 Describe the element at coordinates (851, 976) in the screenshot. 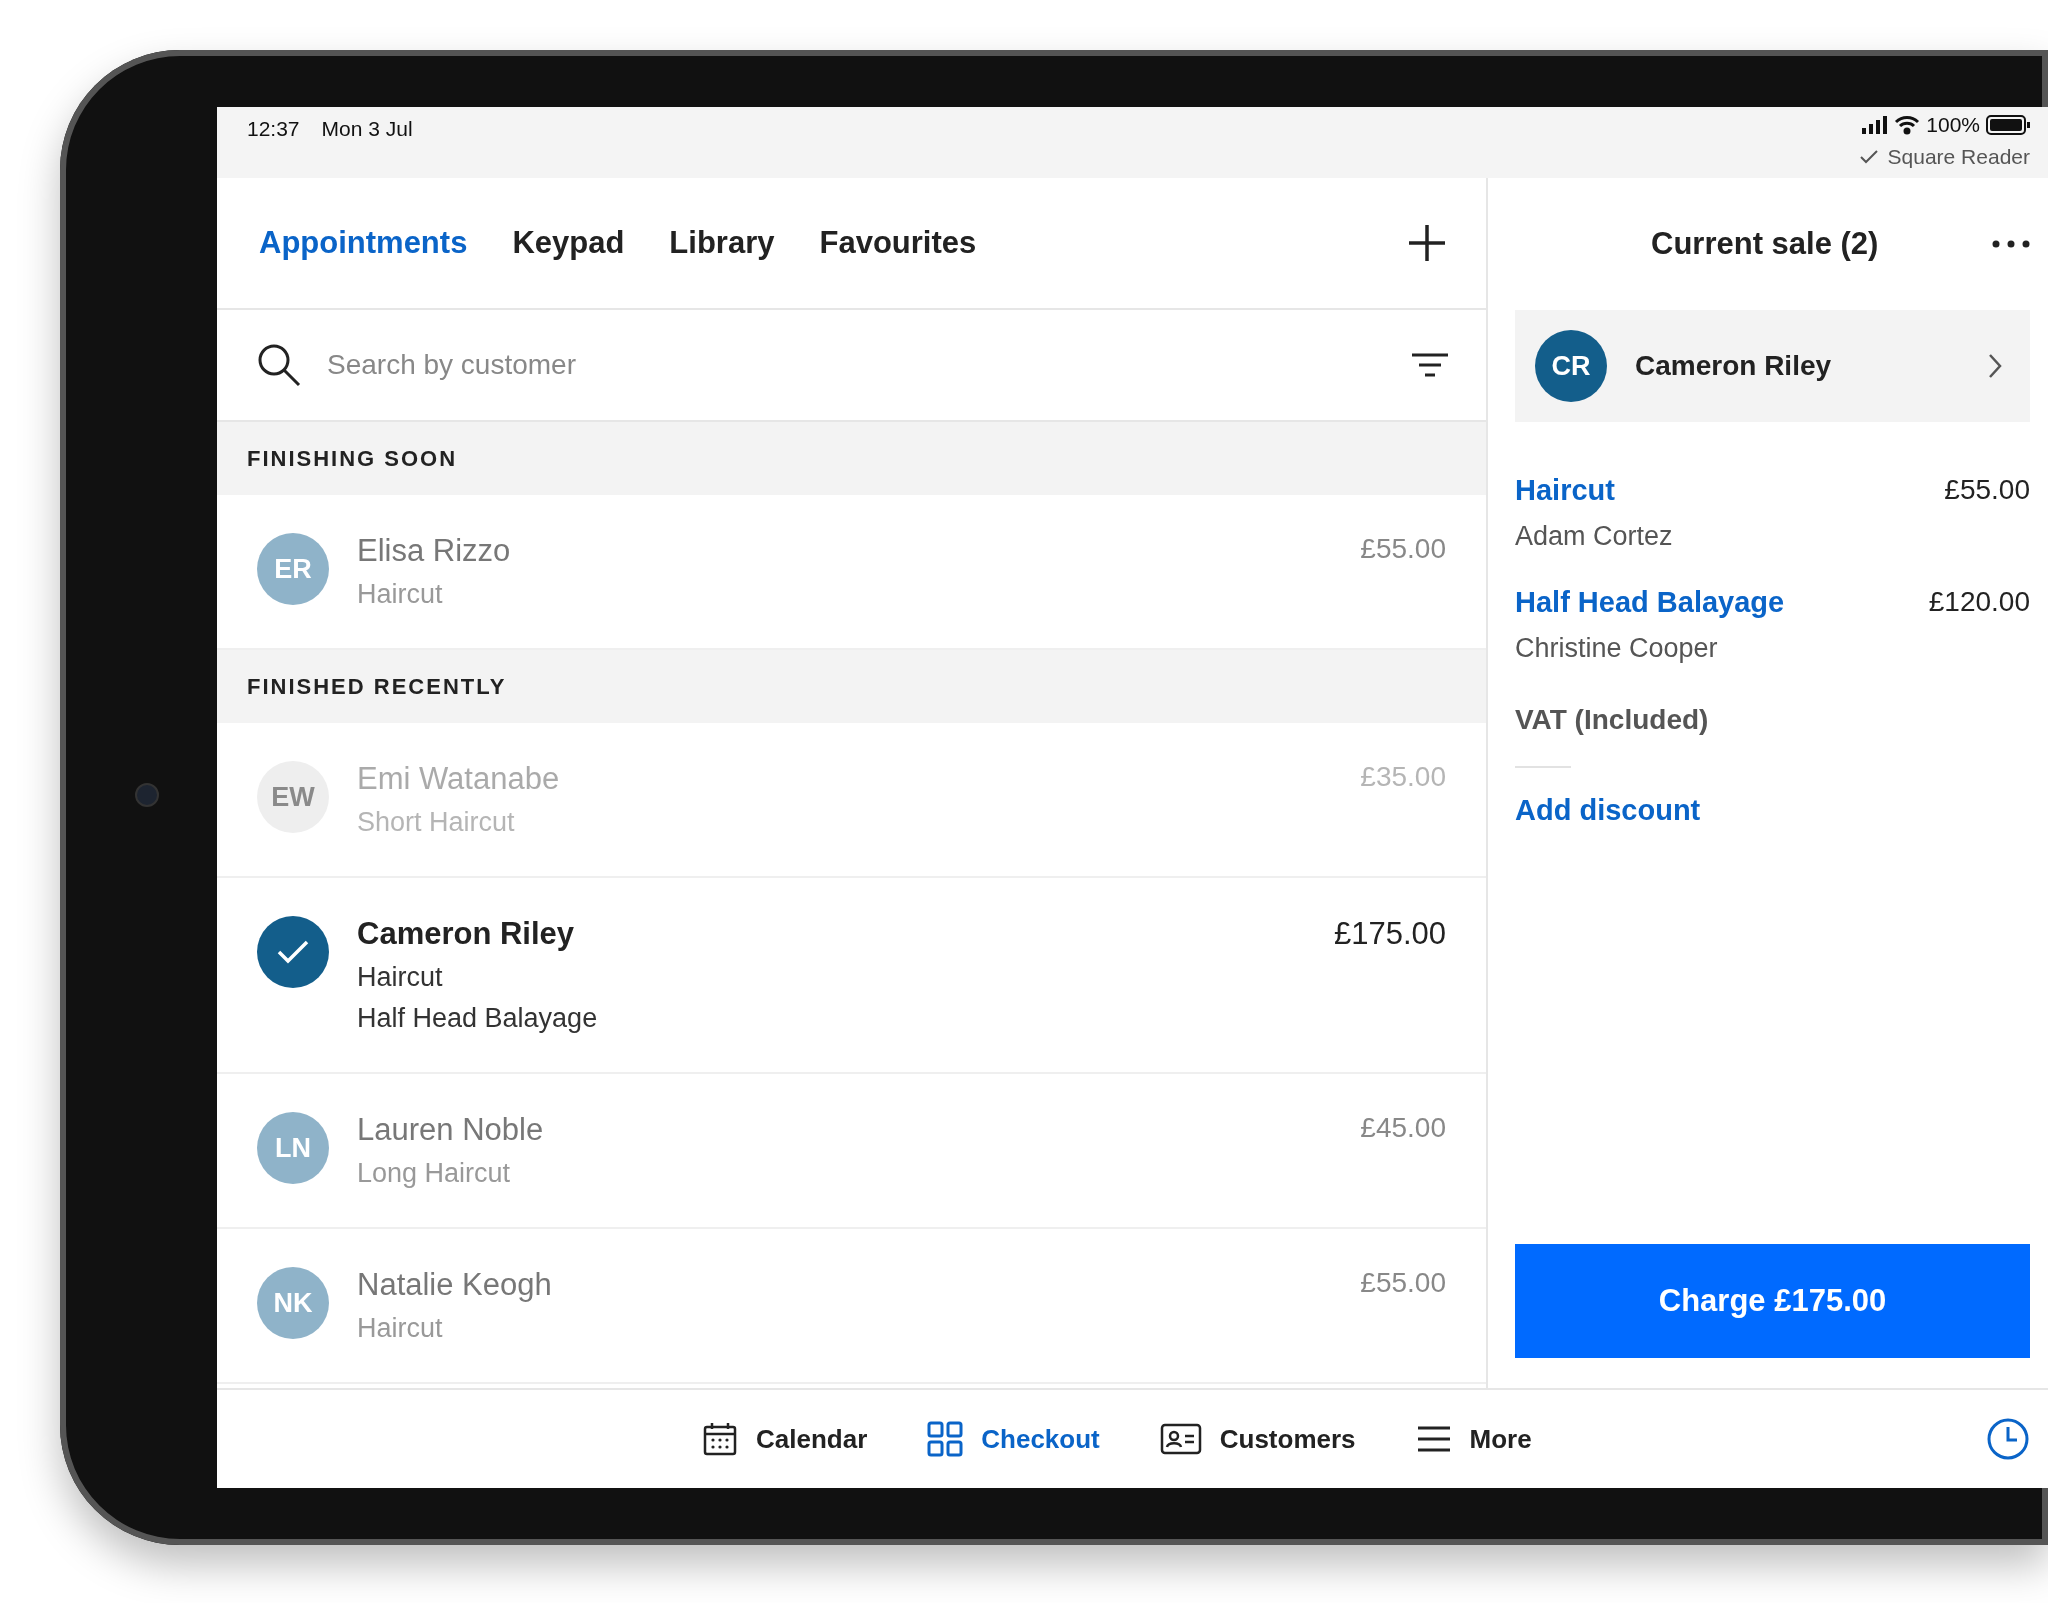

I see `appointment-row: Cameron Riley Haircut Half Head Balayage £175.00` at that location.